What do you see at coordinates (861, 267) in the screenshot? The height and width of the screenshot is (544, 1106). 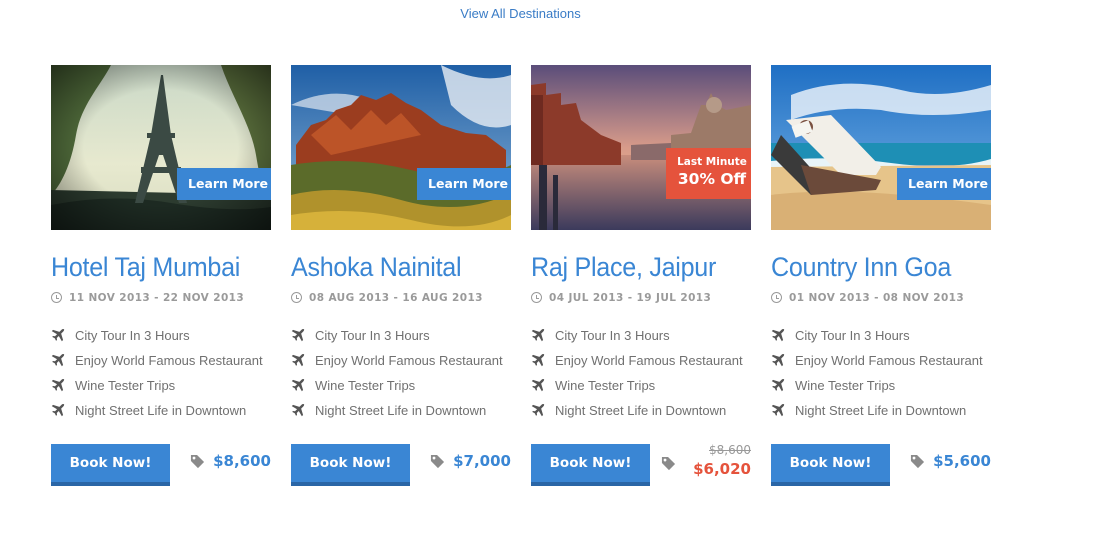 I see `destination-title: Country Inn Goa` at bounding box center [861, 267].